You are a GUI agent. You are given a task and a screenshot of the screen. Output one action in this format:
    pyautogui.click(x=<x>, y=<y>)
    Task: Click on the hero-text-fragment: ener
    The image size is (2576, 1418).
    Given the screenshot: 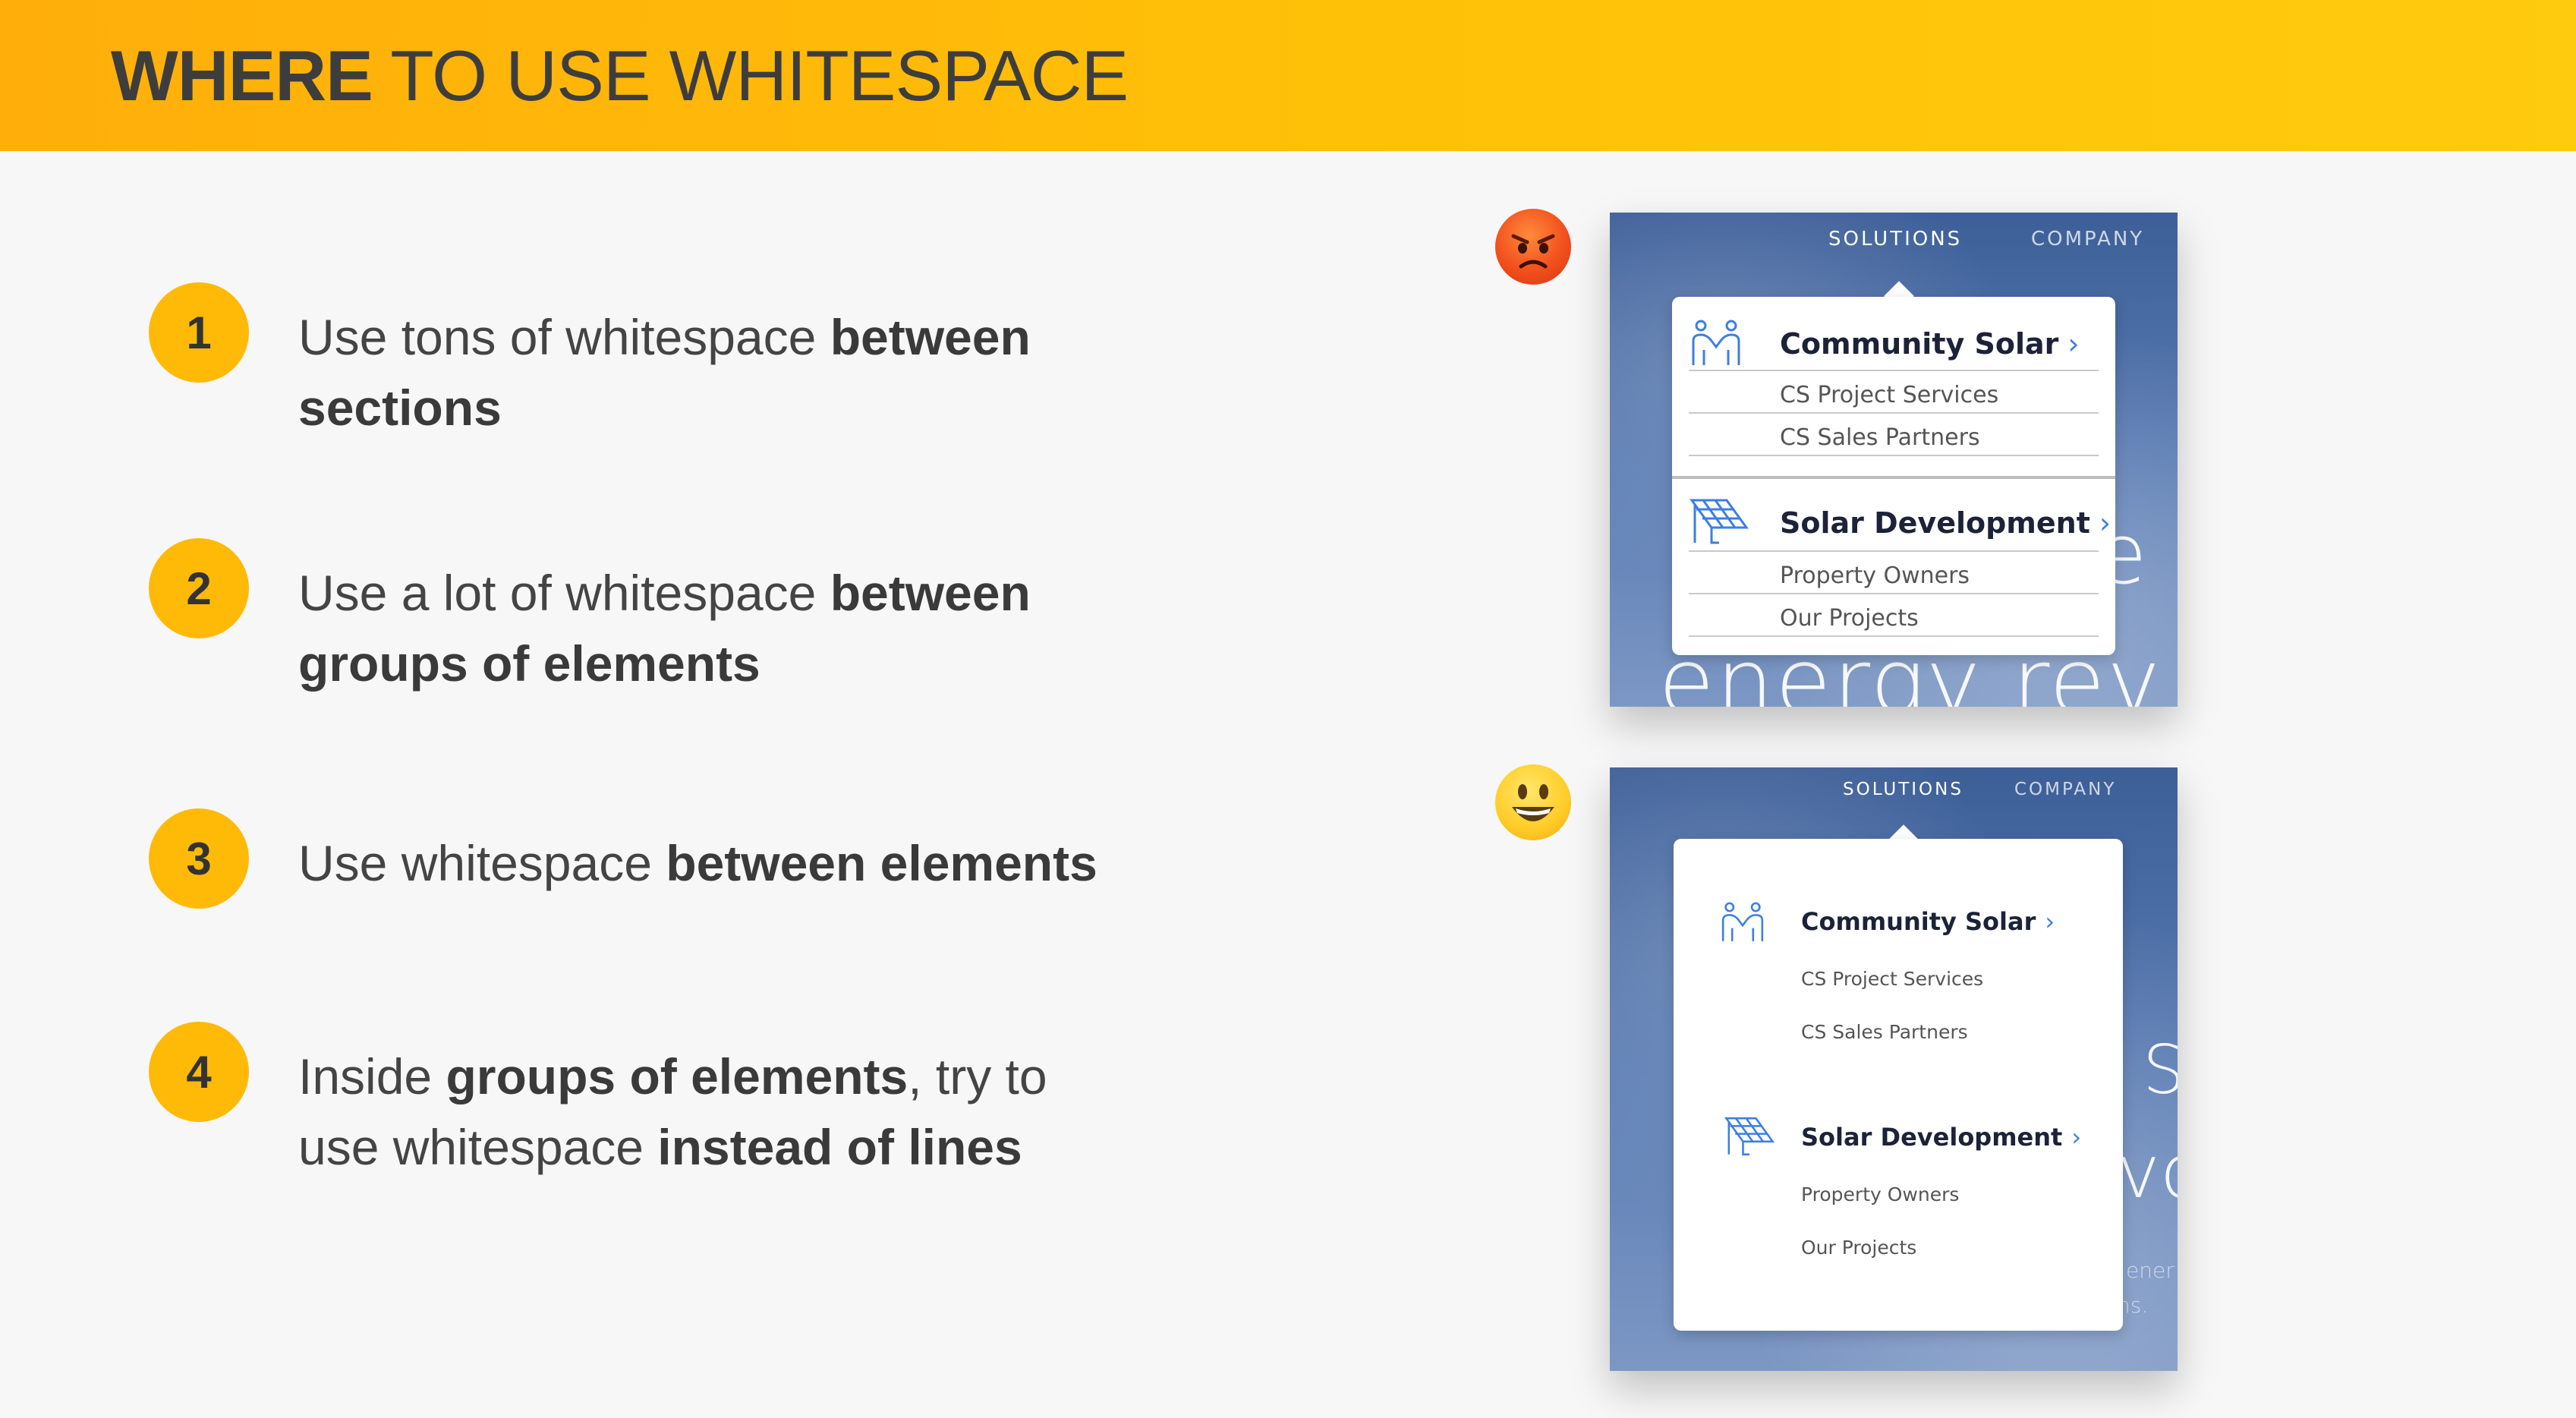 What is the action you would take?
    pyautogui.click(x=2150, y=1270)
    